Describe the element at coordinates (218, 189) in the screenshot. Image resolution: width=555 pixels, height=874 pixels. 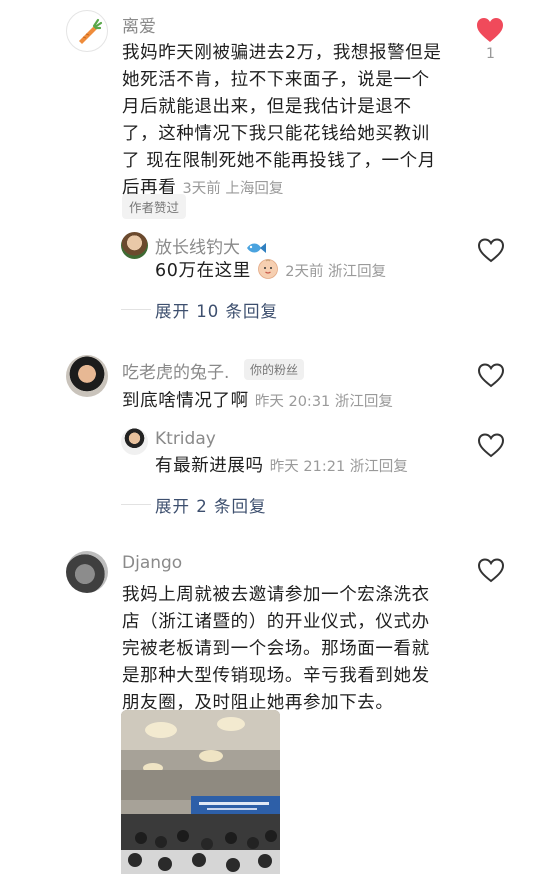
I see `comment-meta: 3天前 上海` at that location.